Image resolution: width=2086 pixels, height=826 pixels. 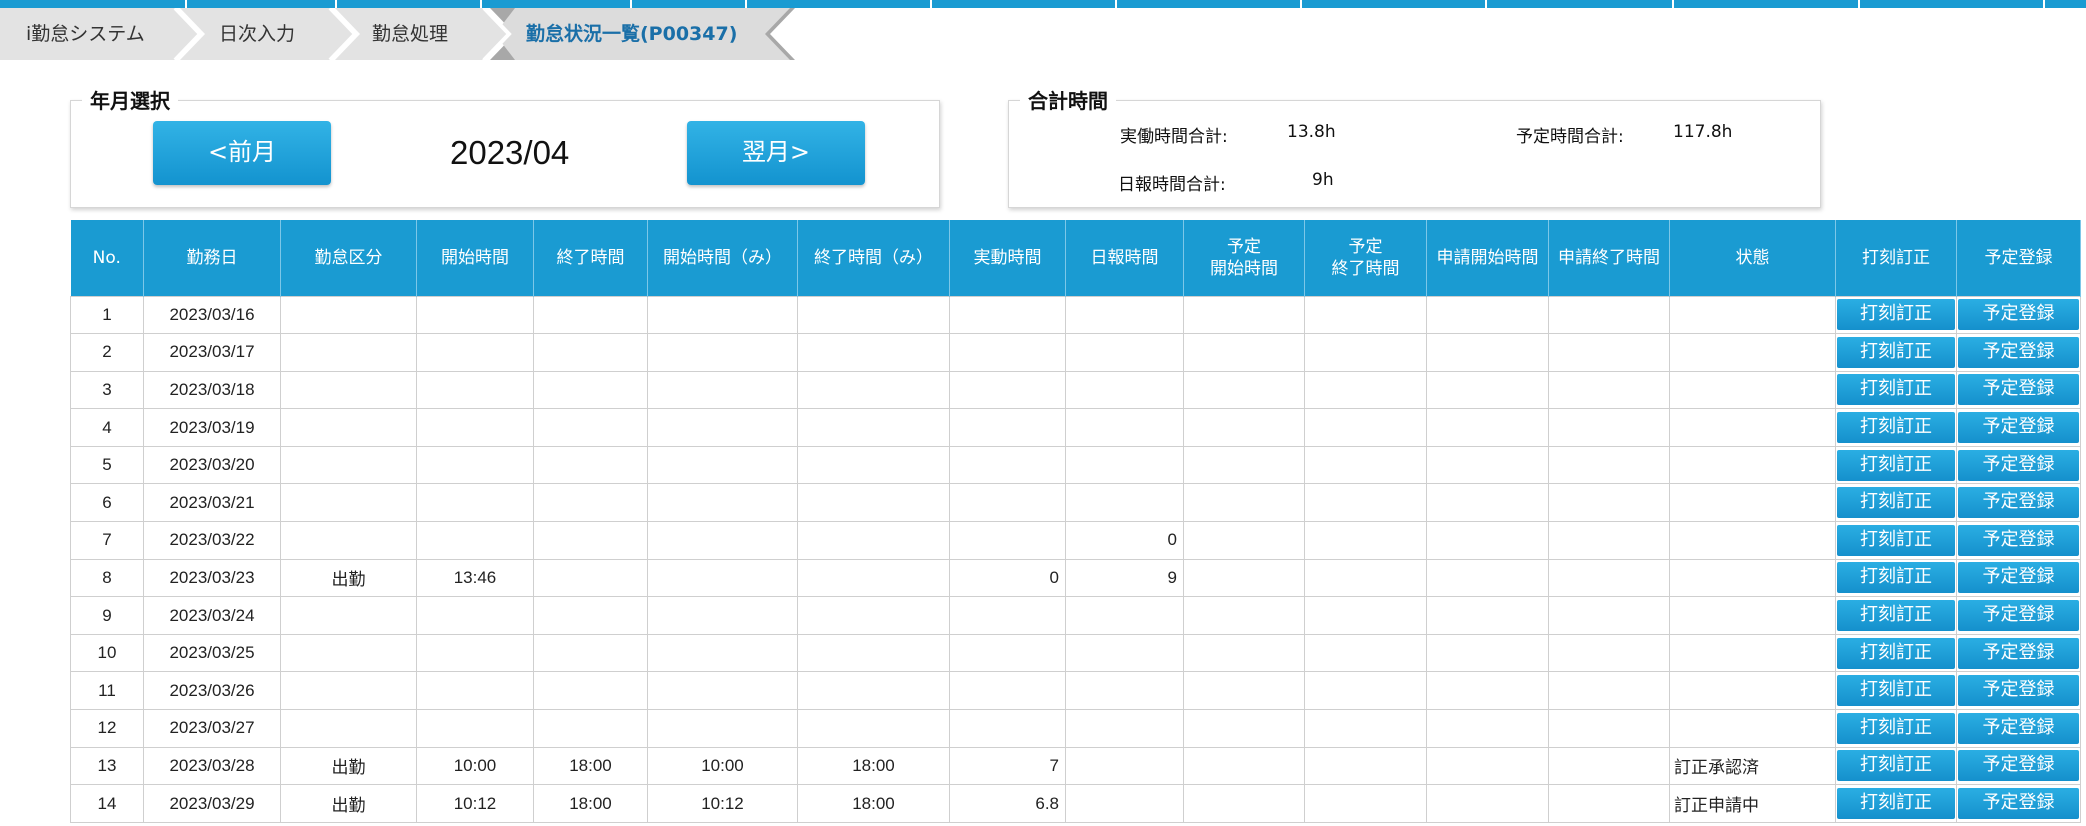 I want to click on breadcrumb-item-attendance-process: 勤怠処理, so click(x=410, y=34).